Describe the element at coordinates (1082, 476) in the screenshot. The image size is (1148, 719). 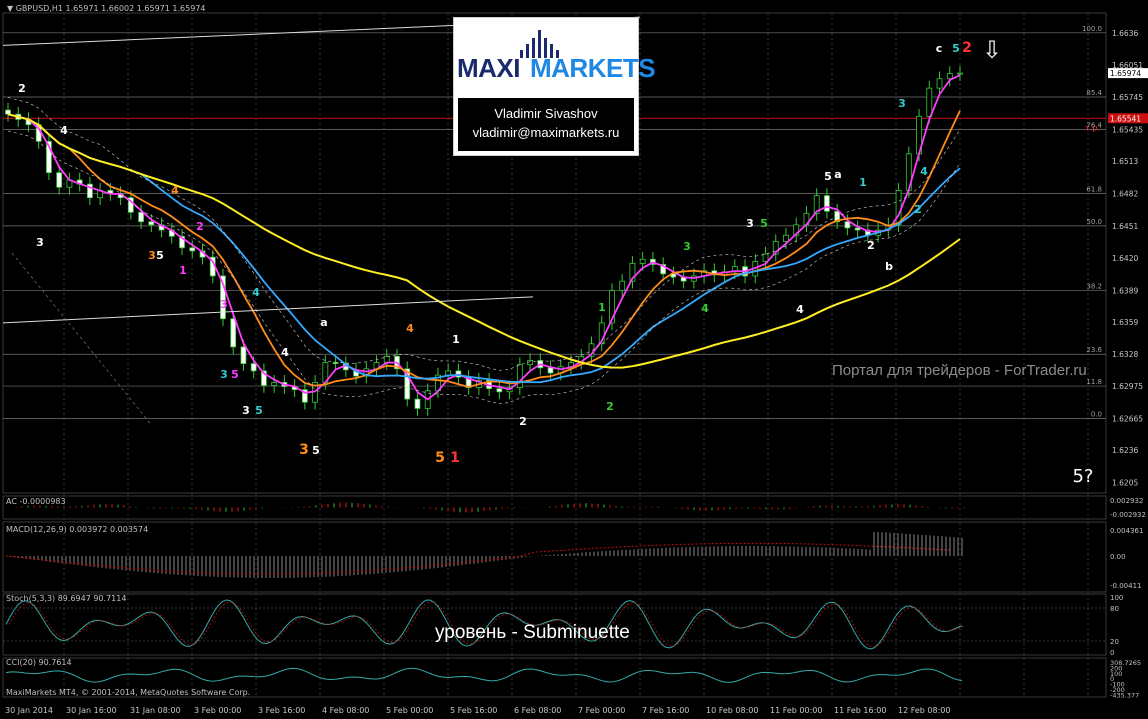
I see `wave-question-label: 5?` at that location.